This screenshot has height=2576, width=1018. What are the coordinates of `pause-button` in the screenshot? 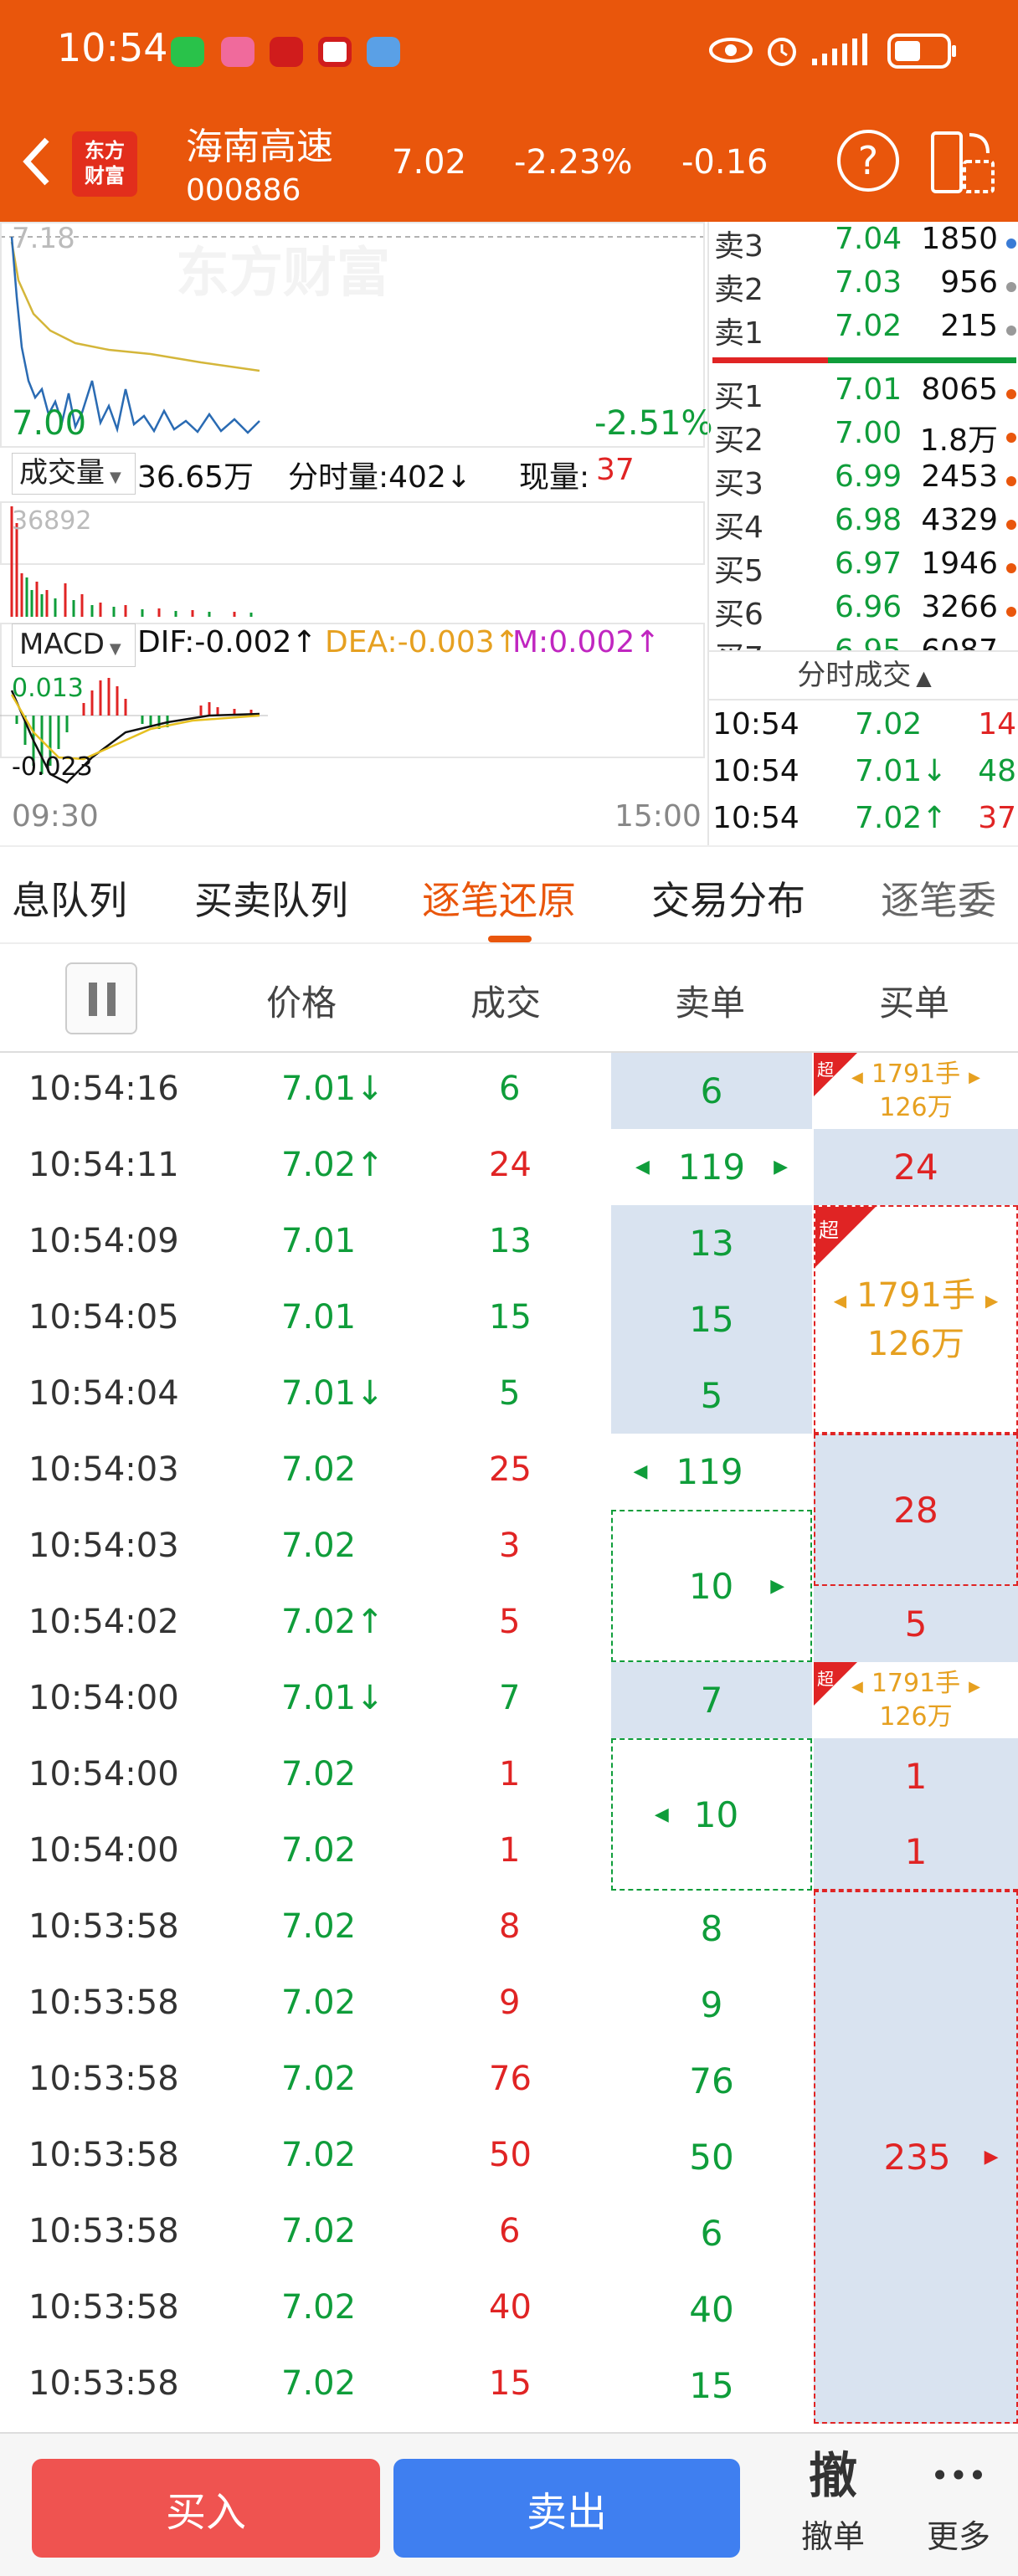 It's located at (101, 998).